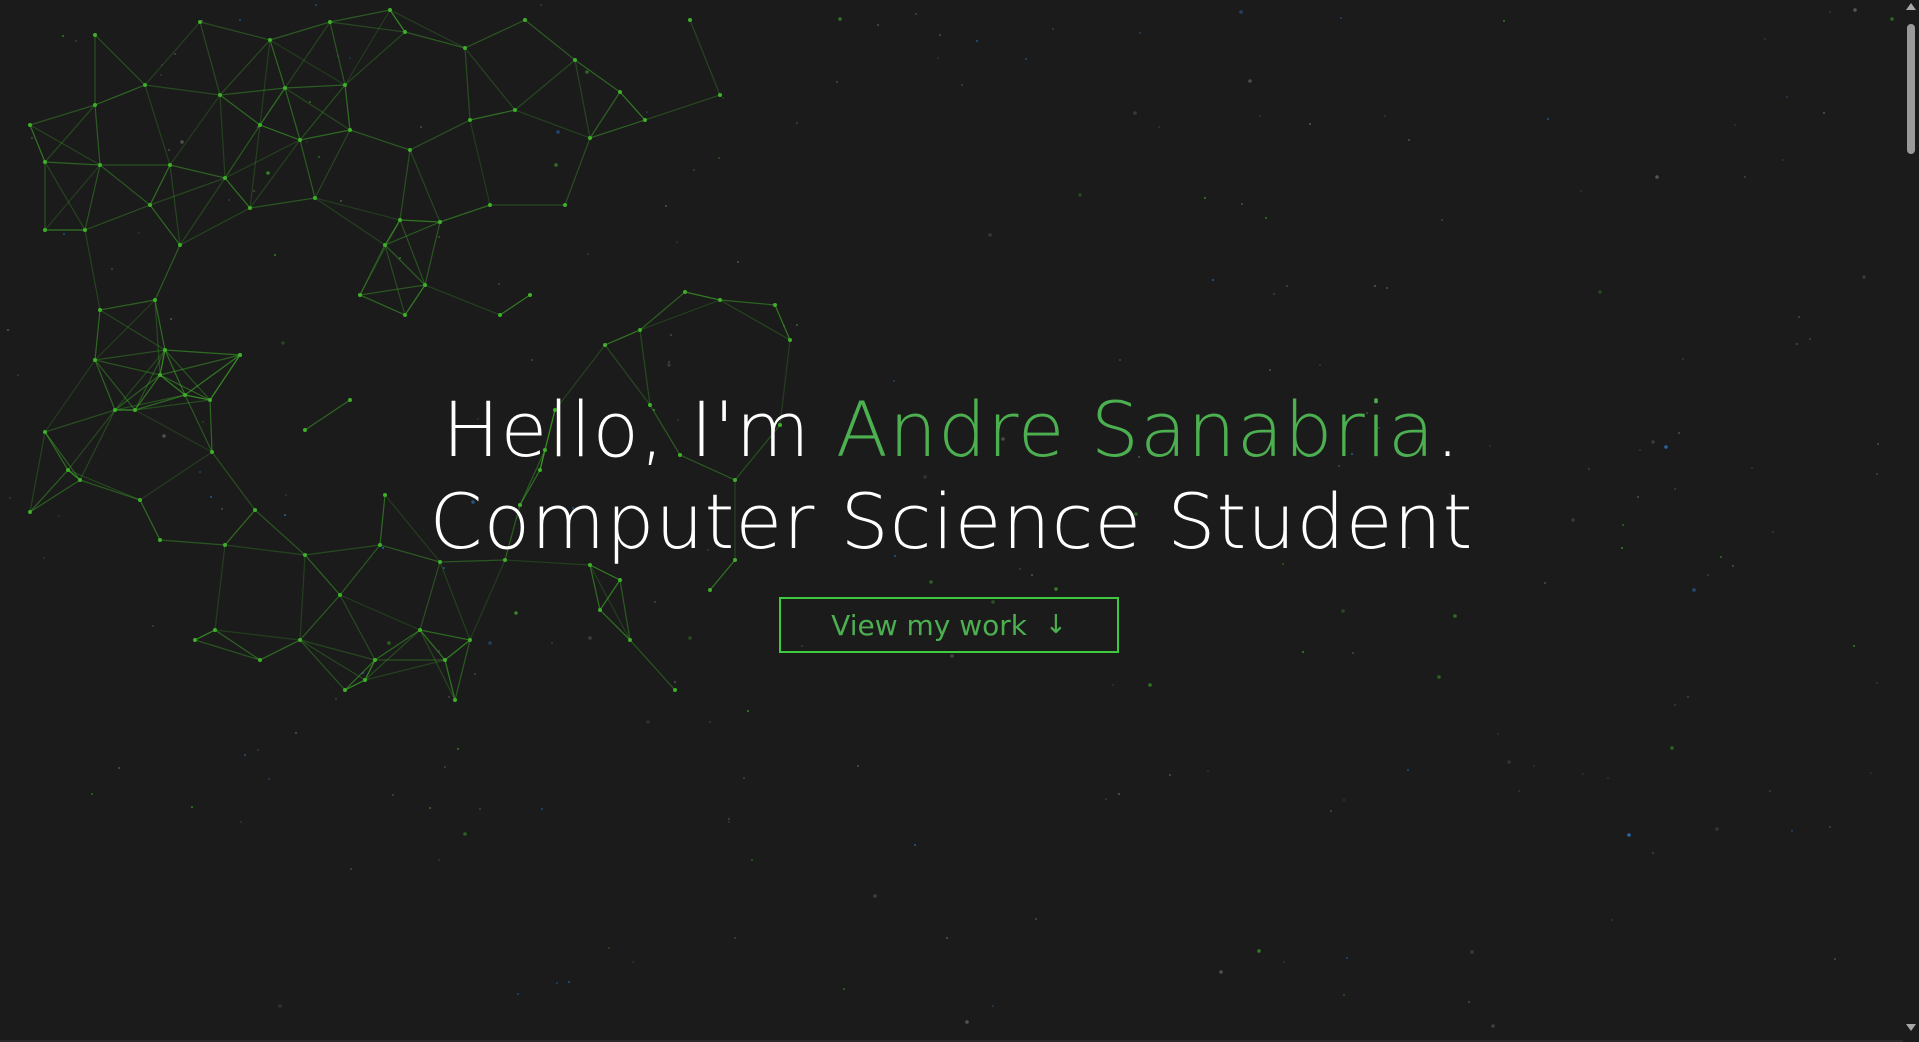  What do you see at coordinates (929, 625) in the screenshot?
I see `view-my-work-label: View my work` at bounding box center [929, 625].